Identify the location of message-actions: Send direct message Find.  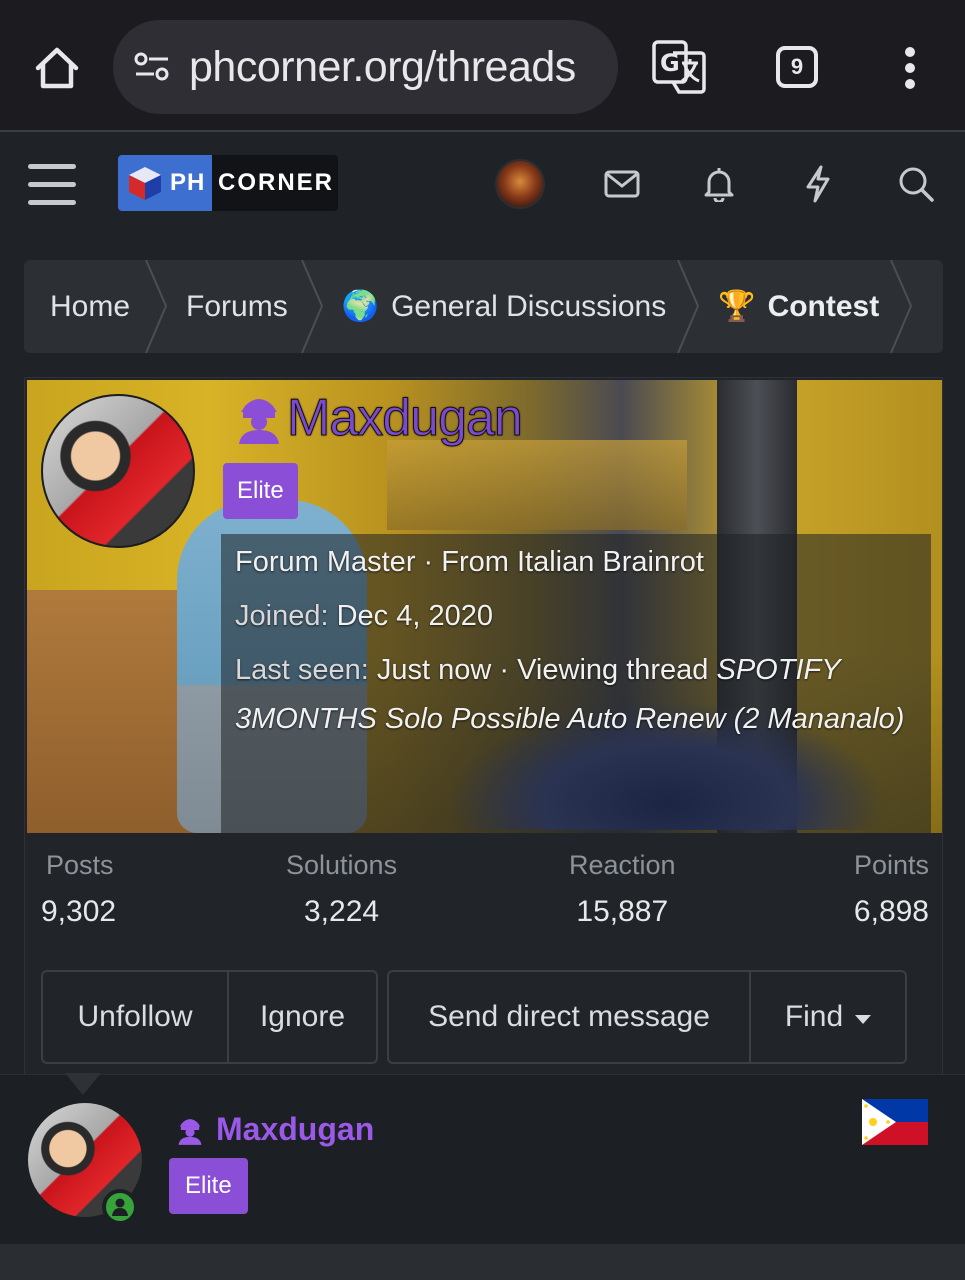
(647, 1017).